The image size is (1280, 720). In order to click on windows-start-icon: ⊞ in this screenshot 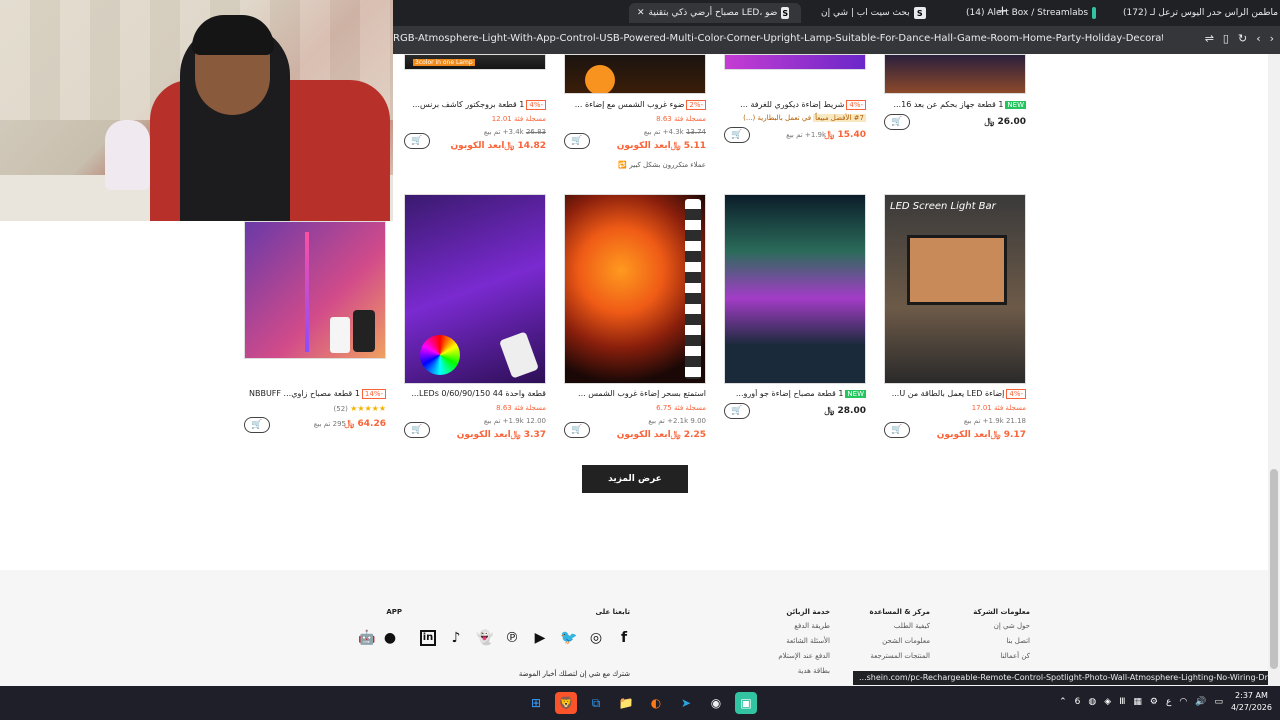, I will do `click(536, 703)`.